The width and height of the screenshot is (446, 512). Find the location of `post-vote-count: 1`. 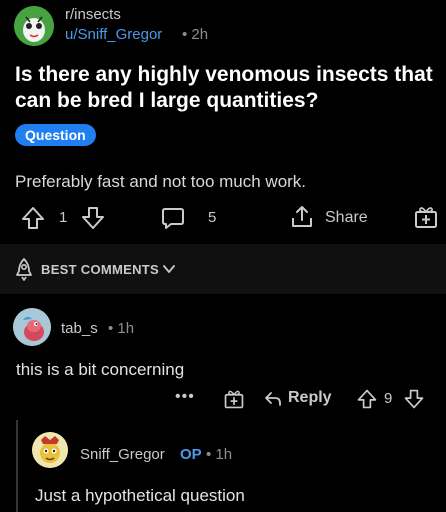

post-vote-count: 1 is located at coordinates (63, 217).